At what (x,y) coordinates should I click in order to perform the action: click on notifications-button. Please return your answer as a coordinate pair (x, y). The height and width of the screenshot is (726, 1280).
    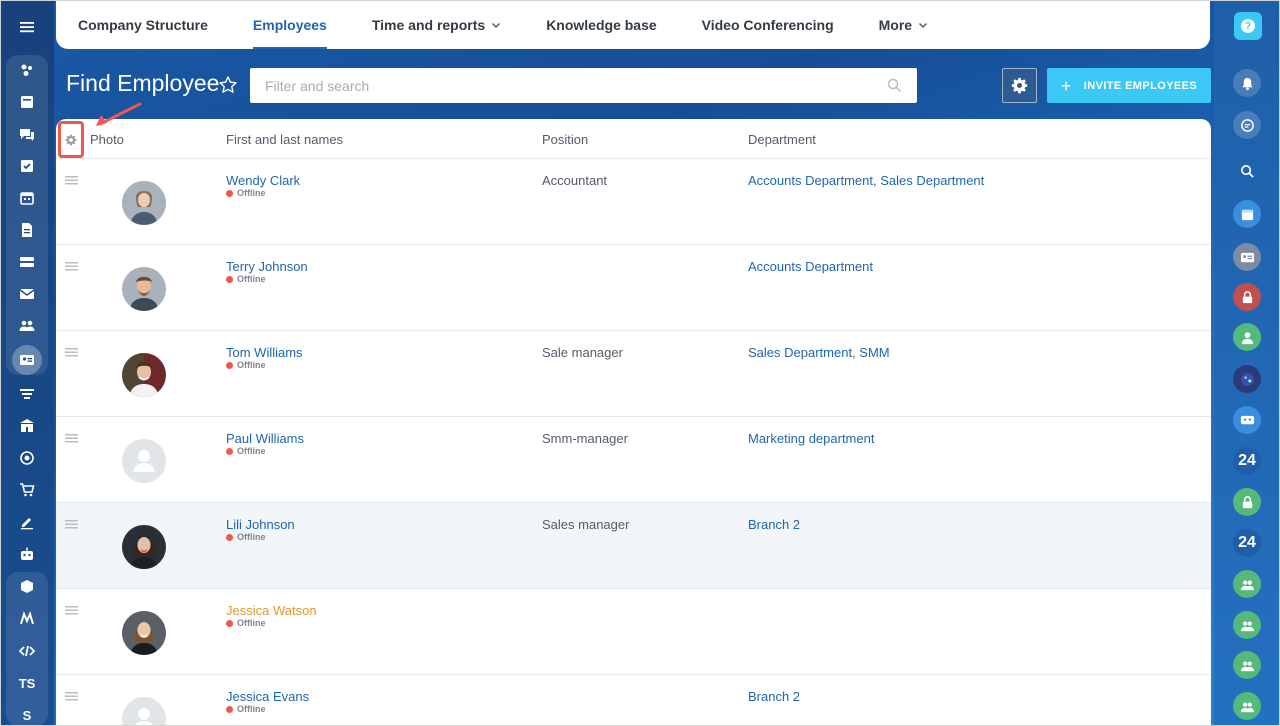
    Looking at the image, I should click on (1247, 83).